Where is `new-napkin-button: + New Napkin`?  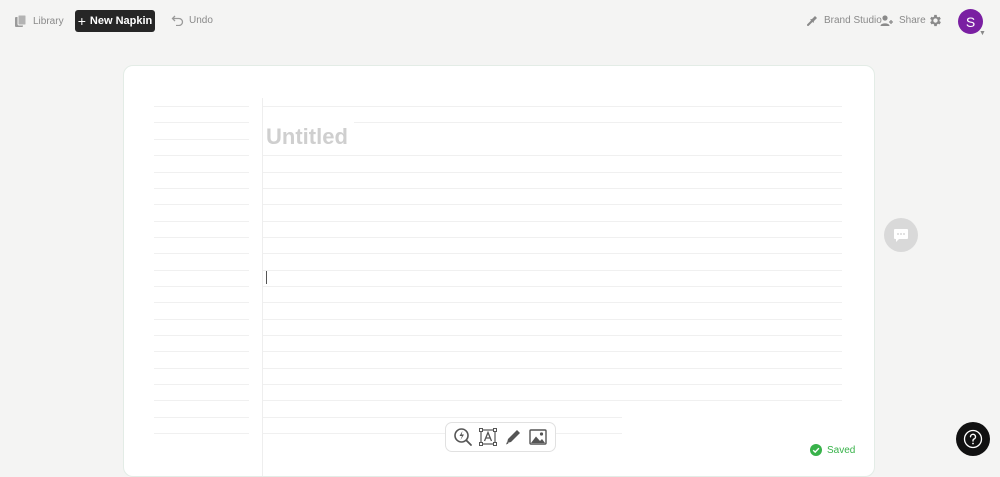 new-napkin-button: + New Napkin is located at coordinates (115, 21).